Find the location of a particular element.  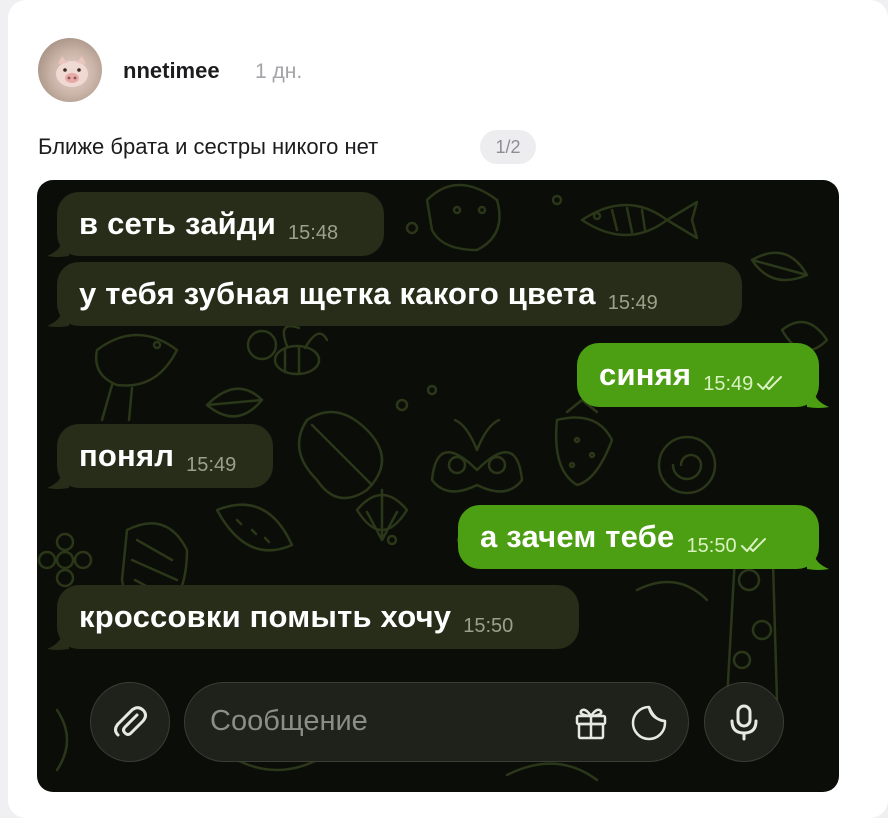

microphone-icon is located at coordinates (744, 722).